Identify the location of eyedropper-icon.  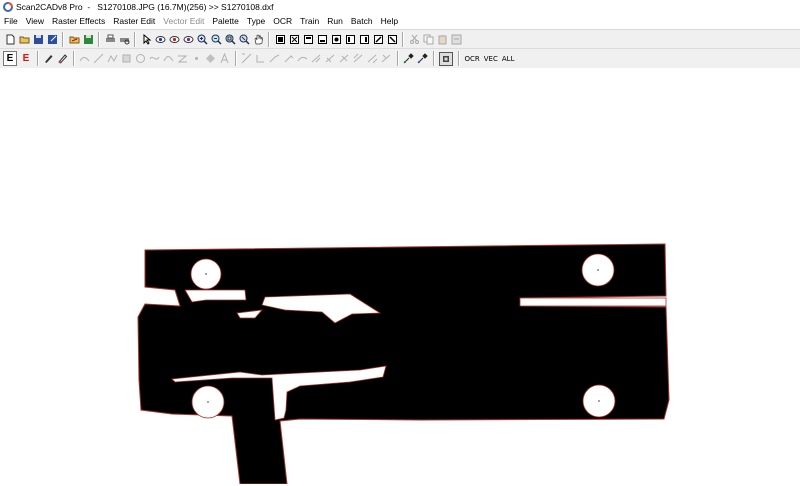
(408, 58).